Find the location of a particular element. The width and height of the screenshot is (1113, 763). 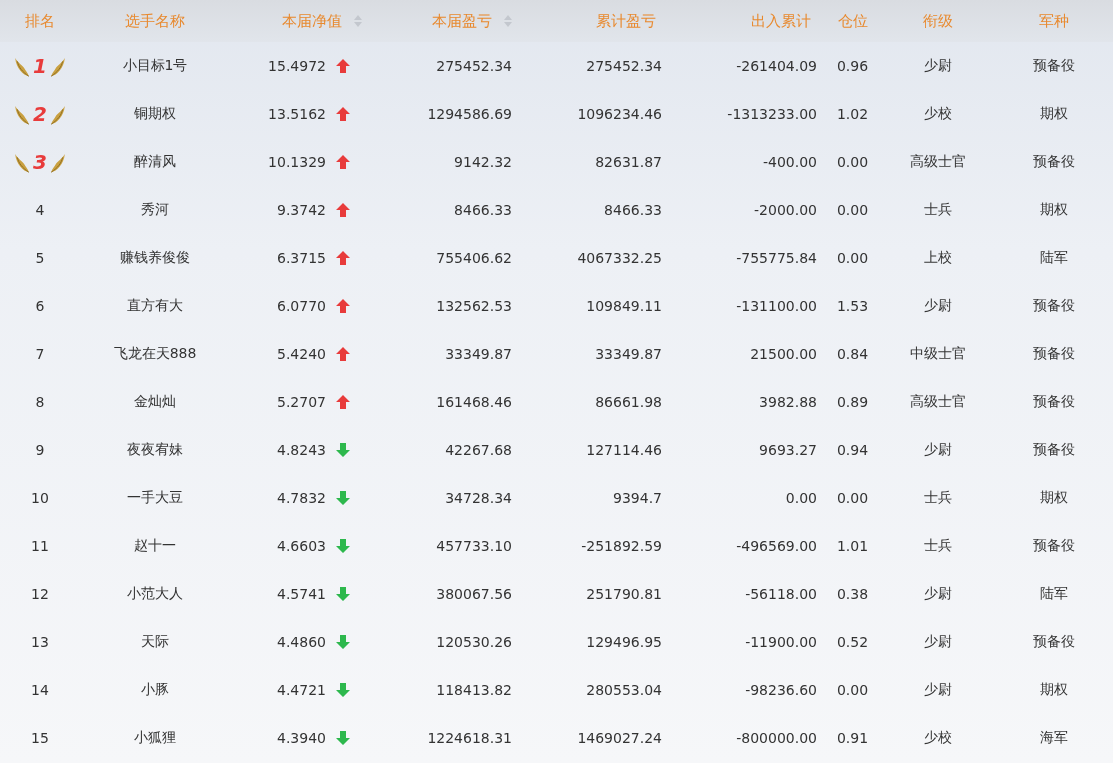

player-name: 秀河 is located at coordinates (155, 210).